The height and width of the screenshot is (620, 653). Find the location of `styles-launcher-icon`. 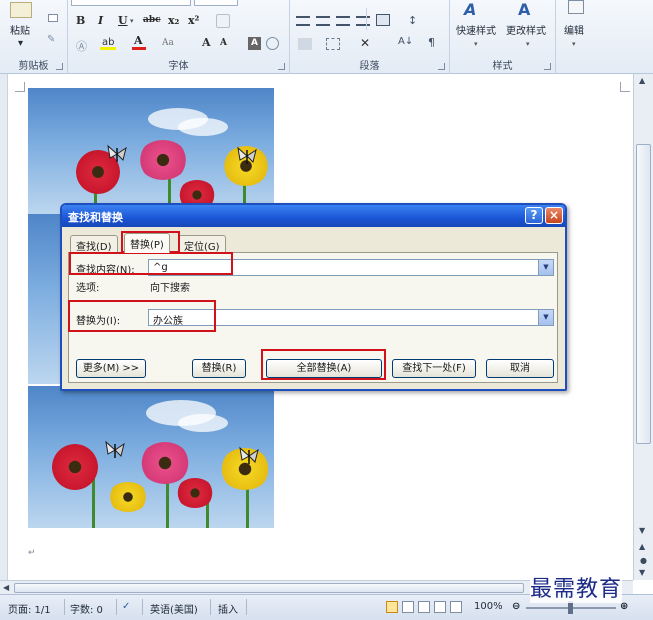

styles-launcher-icon is located at coordinates (547, 66).